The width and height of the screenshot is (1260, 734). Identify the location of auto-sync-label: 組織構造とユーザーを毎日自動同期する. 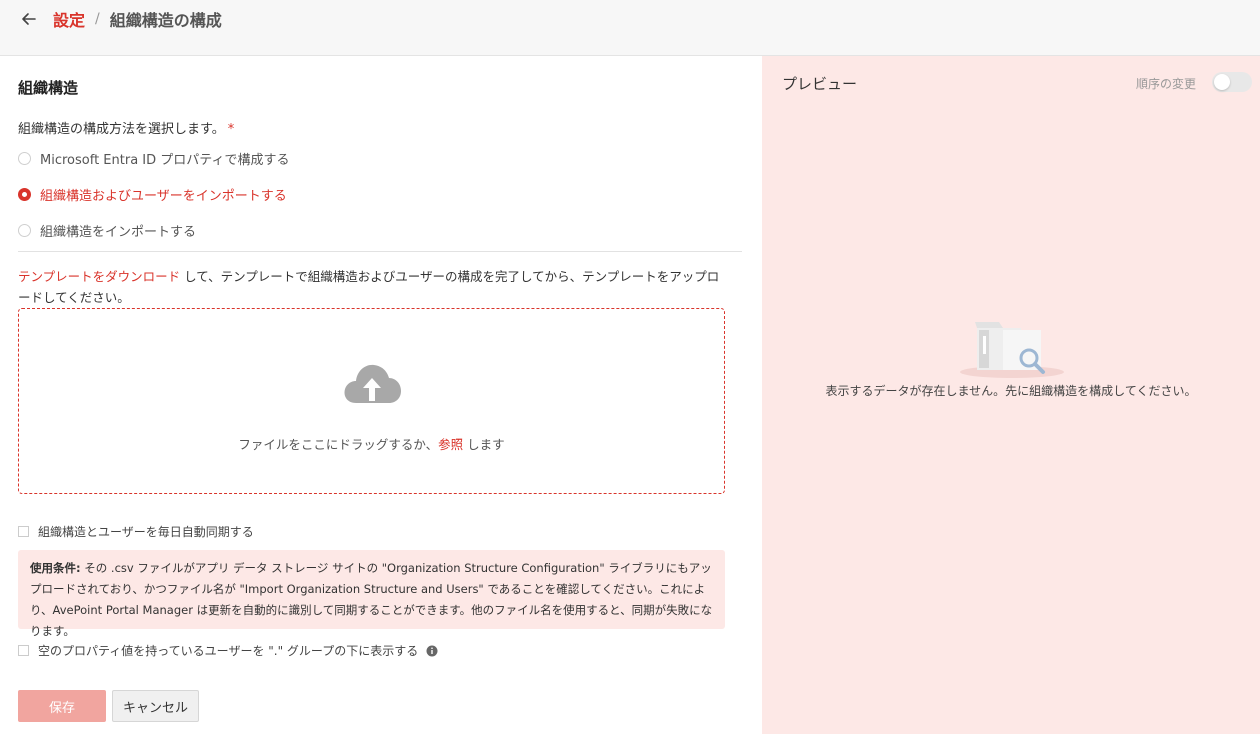
(146, 532).